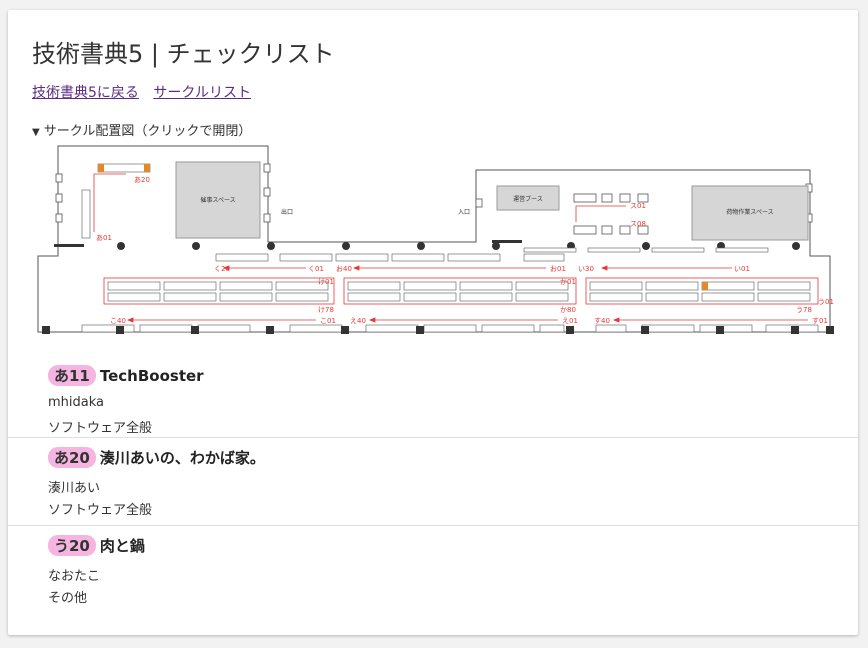 This screenshot has width=868, height=648. Describe the element at coordinates (433, 481) in the screenshot. I see `circle-entry: あ20 湊川あいの、わかば家。 湊川あい ソフトウェア全般` at that location.